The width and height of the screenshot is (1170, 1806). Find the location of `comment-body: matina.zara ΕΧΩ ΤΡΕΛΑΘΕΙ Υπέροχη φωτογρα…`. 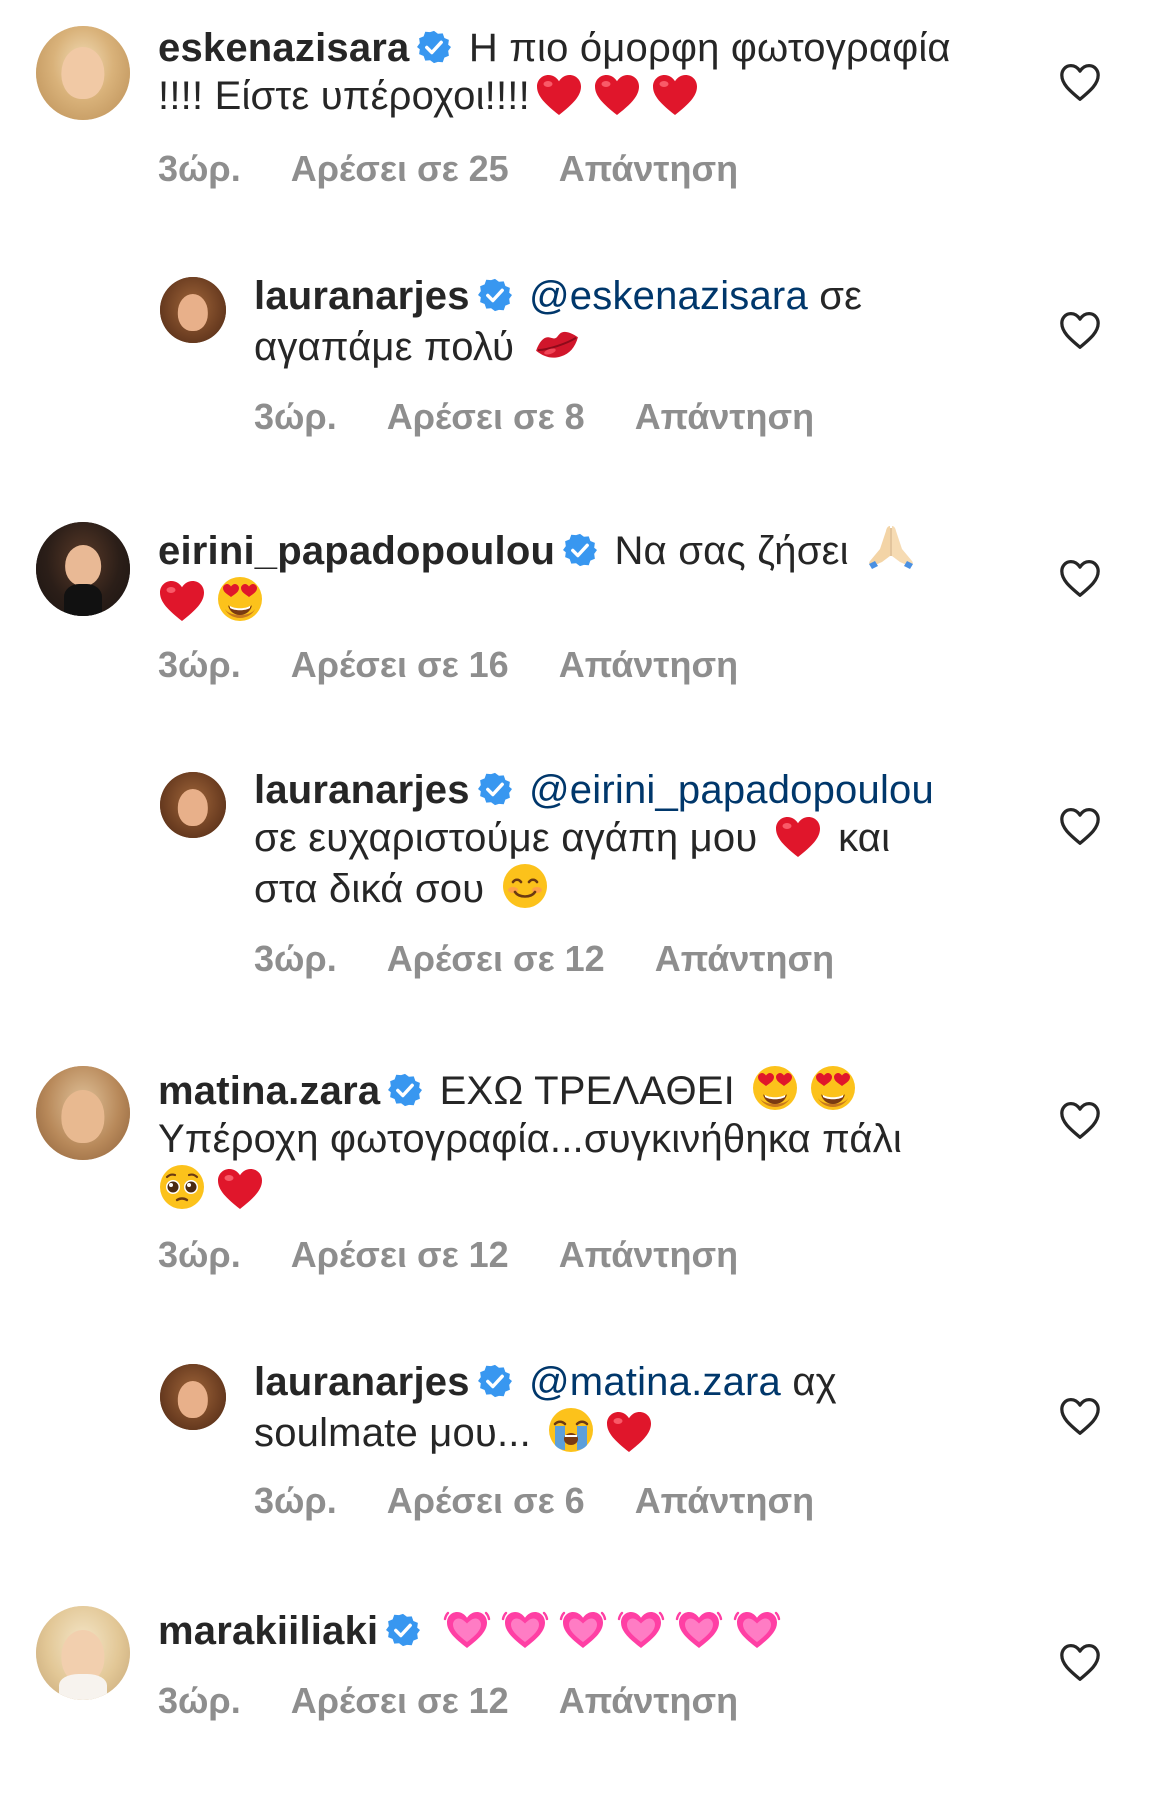

comment-body: matina.zara ΕΧΩ ΤΡΕΛΑΘΕΙ Υπέροχη φωτογρα… is located at coordinates (589, 1139).